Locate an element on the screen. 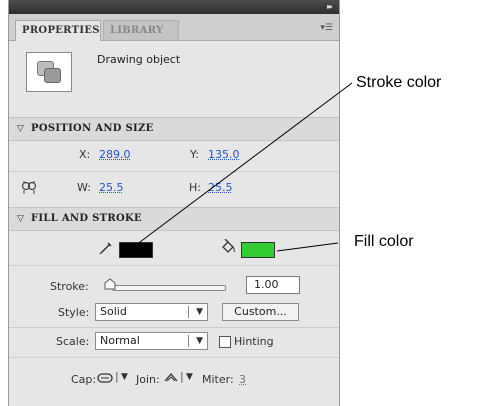 This screenshot has height=406, width=488. tab-properties: PROPERTIES is located at coordinates (58, 30).